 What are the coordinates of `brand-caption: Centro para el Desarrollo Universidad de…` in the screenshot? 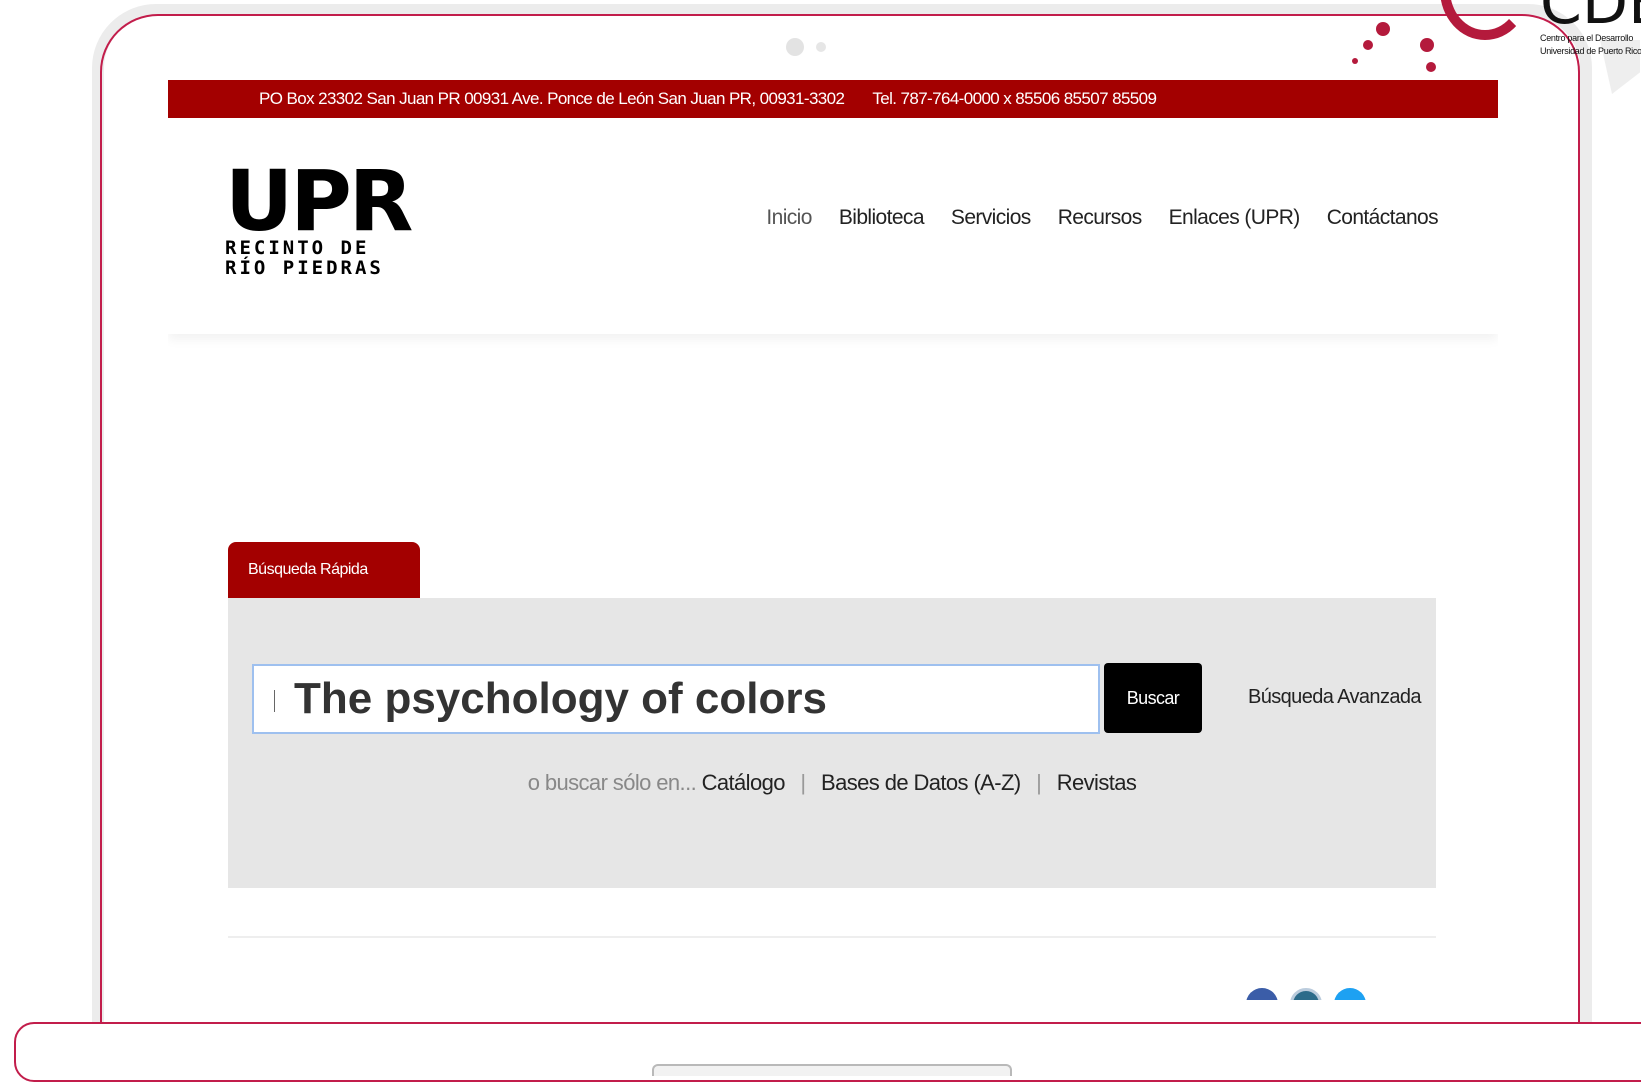 It's located at (1590, 45).